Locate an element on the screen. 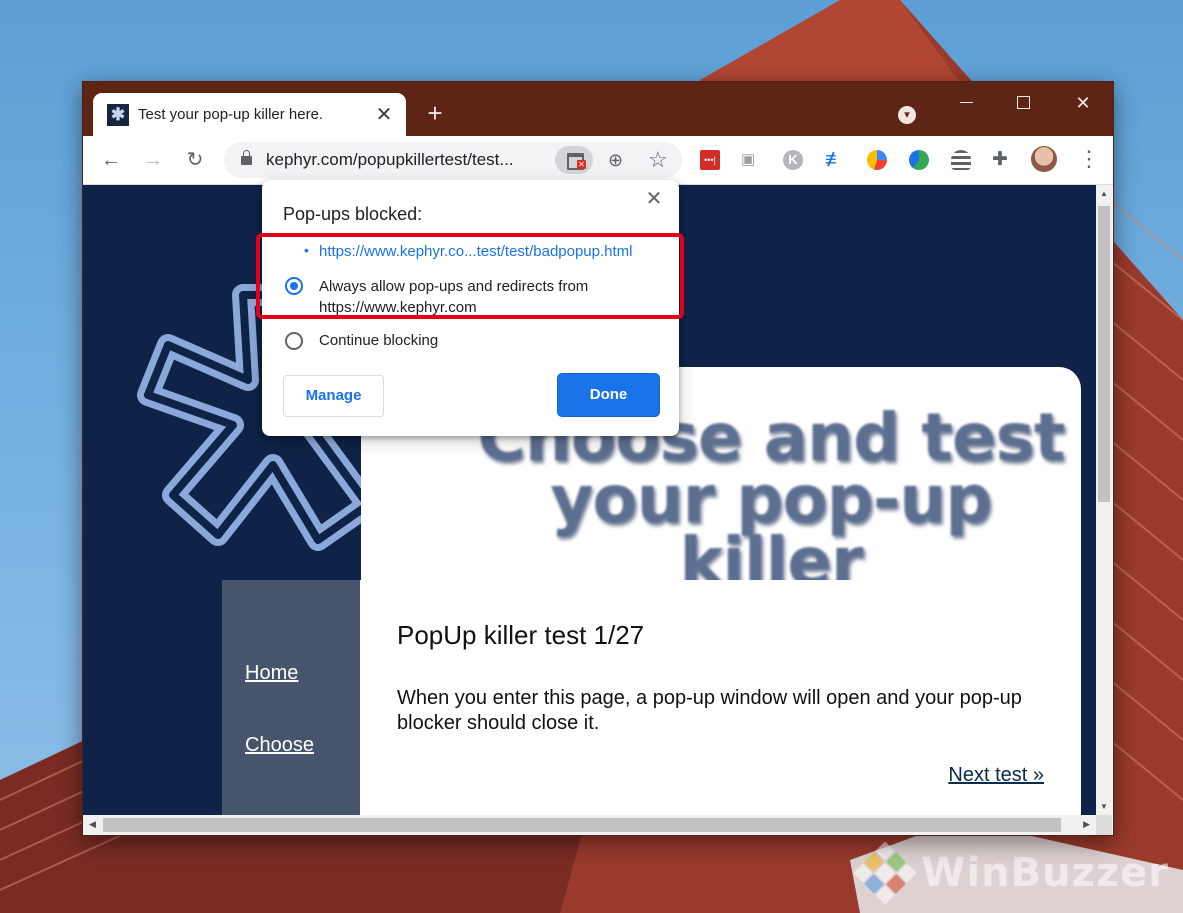  menu-icon: ⋮ is located at coordinates (1089, 159).